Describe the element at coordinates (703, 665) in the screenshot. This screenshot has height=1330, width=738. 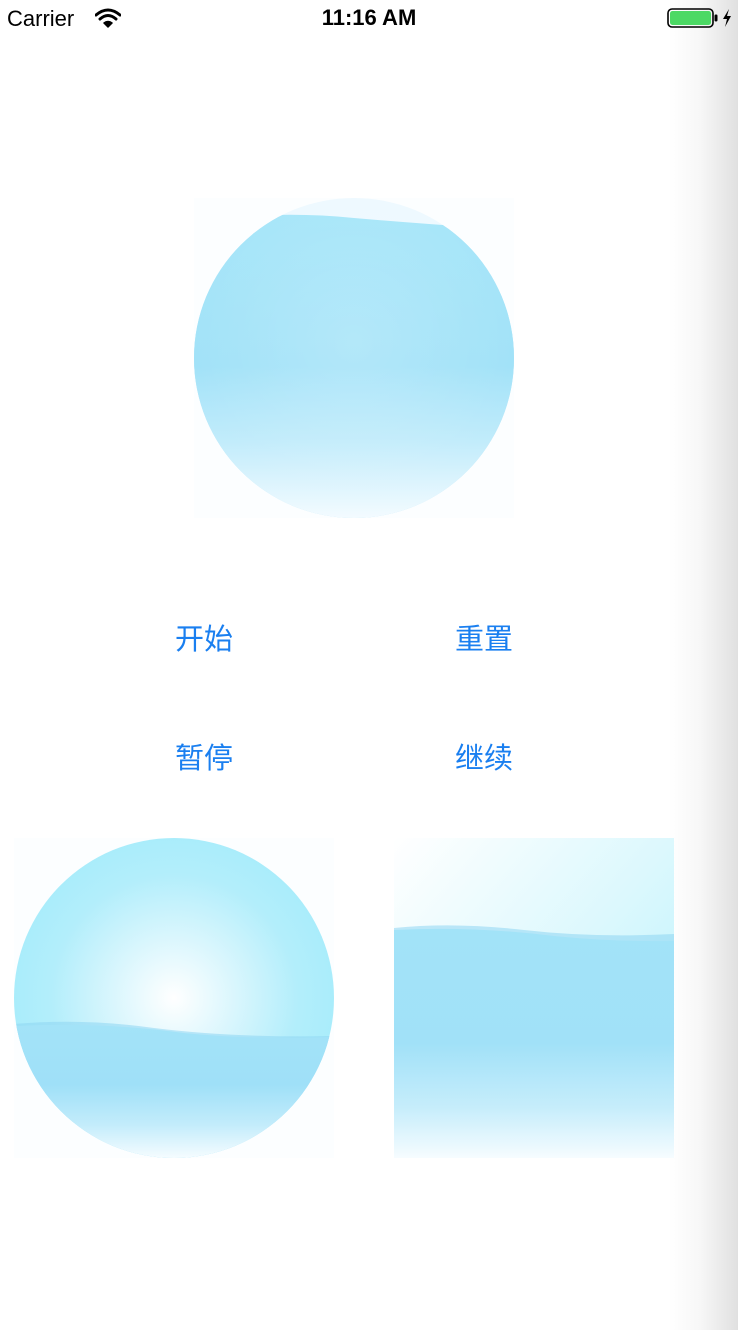
I see `right-edge-shadow` at that location.